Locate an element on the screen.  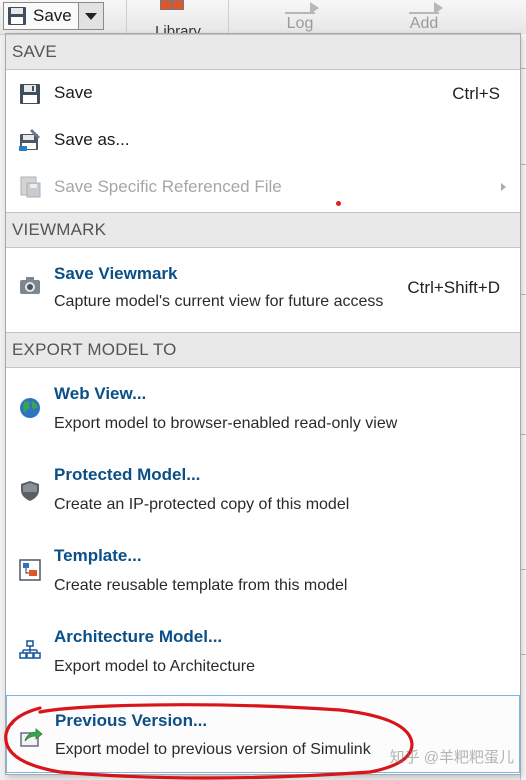
add-icon is located at coordinates (426, 7).